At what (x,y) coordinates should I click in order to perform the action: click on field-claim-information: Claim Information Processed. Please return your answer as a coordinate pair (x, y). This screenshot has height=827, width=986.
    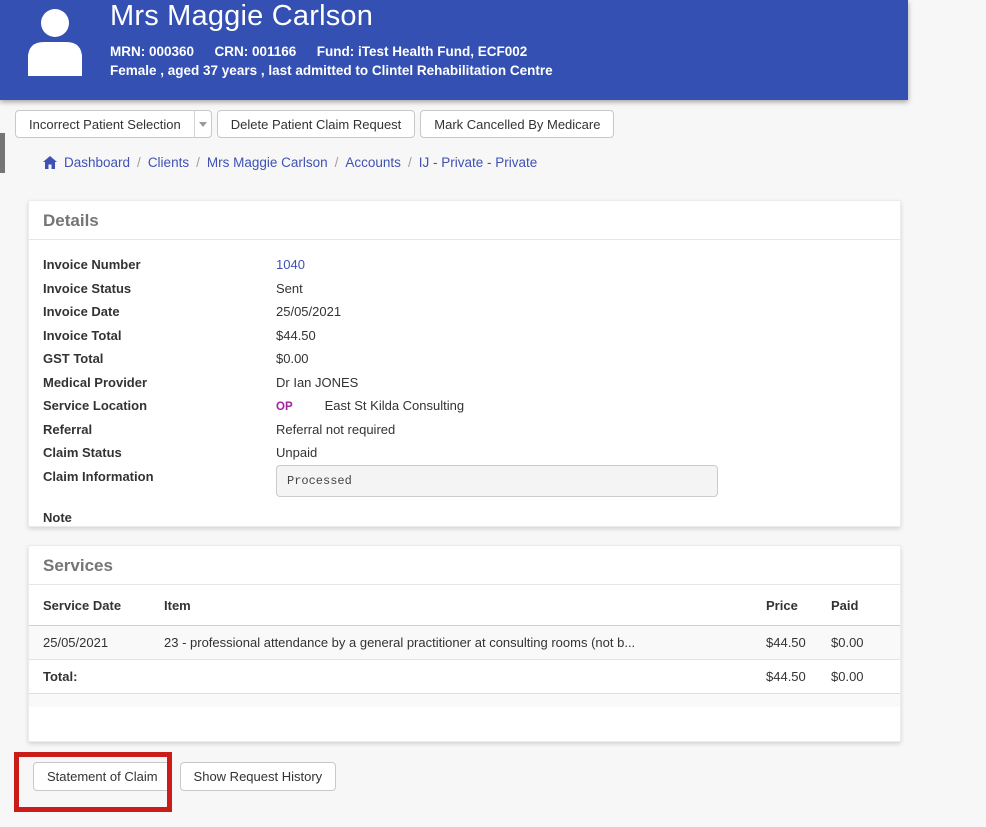
    Looking at the image, I should click on (464, 480).